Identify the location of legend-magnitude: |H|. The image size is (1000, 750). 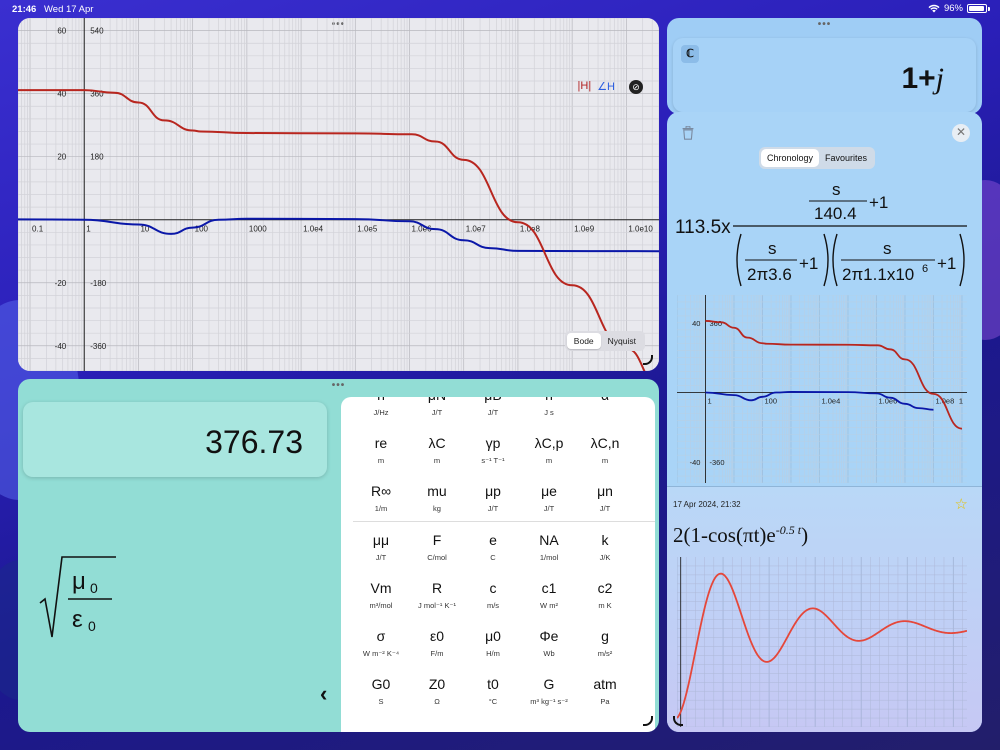
(585, 86).